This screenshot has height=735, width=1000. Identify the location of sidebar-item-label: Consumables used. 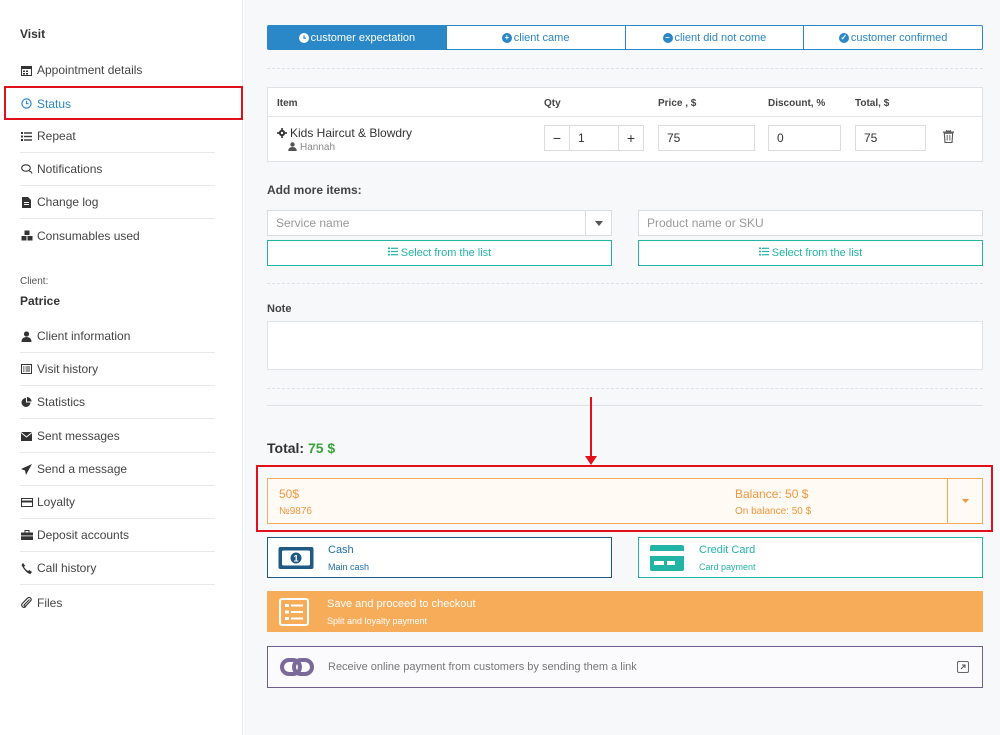
(88, 235).